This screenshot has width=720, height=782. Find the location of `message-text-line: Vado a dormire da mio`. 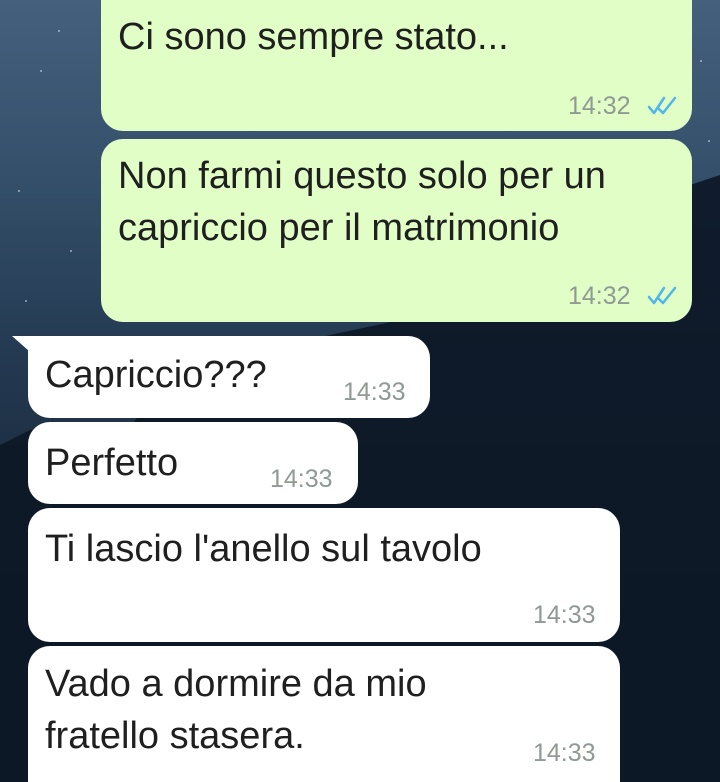

message-text-line: Vado a dormire da mio is located at coordinates (236, 684).